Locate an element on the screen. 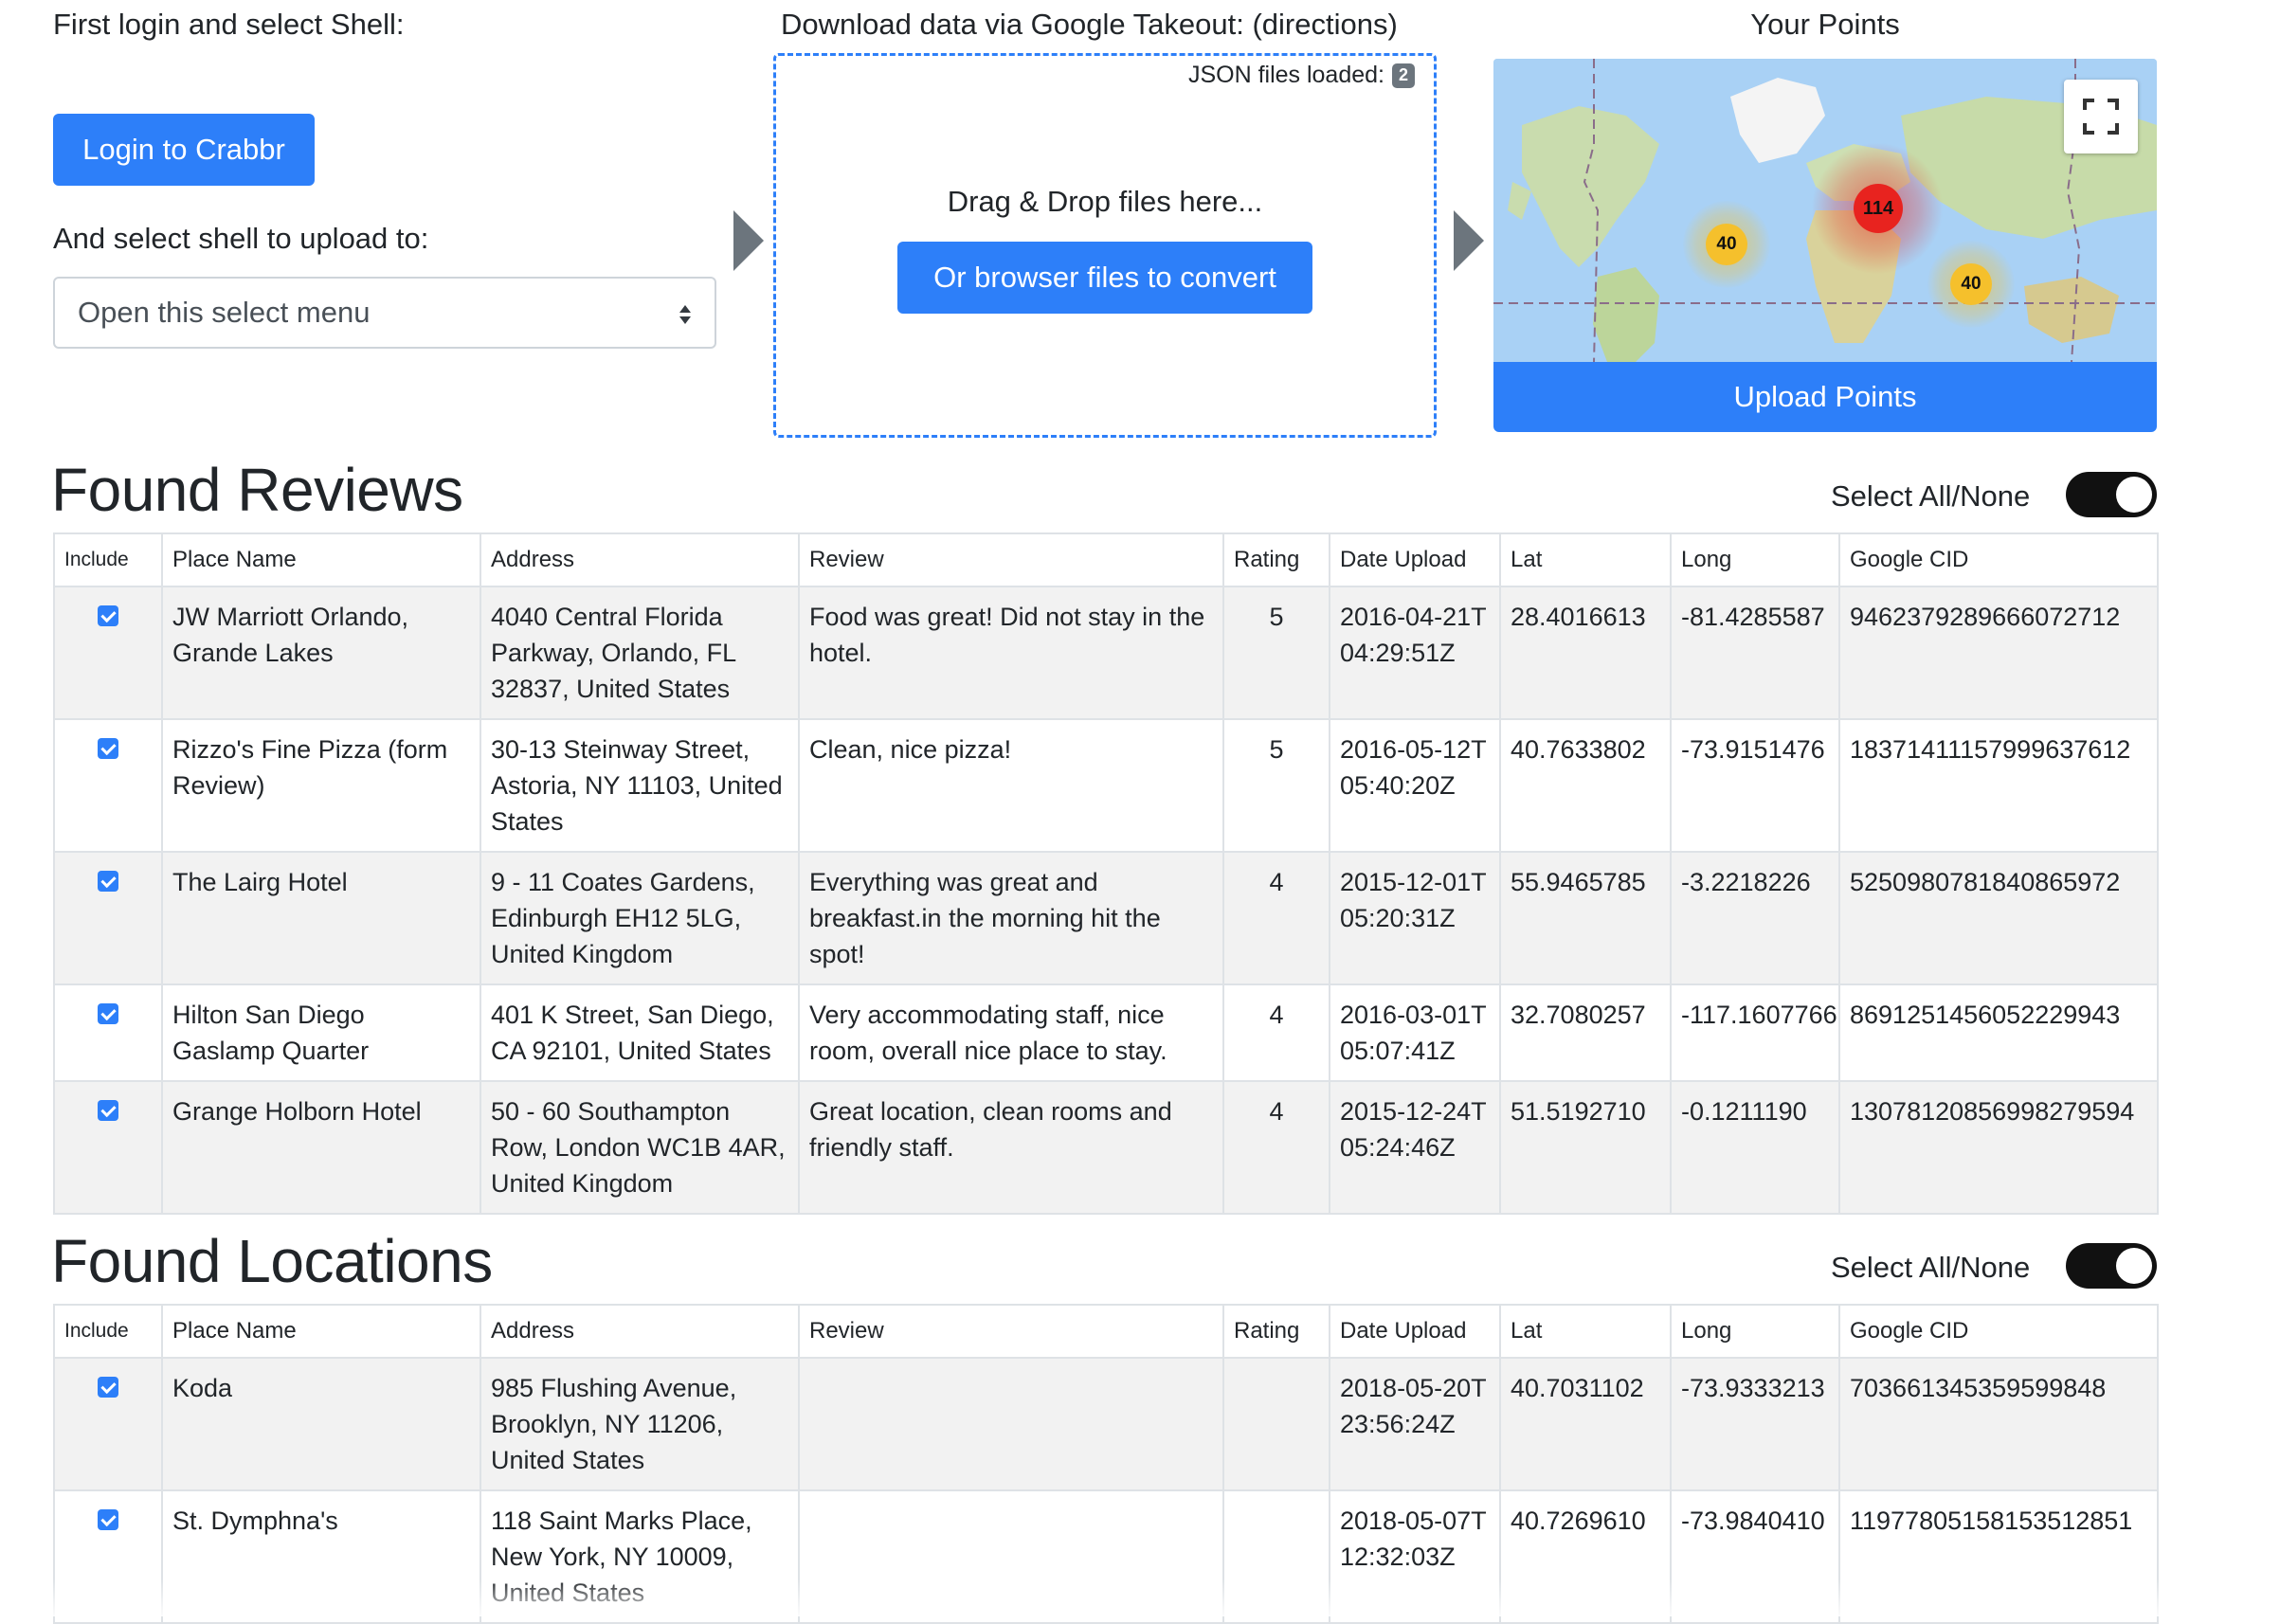 The height and width of the screenshot is (1624, 2280). cell-date-upload: 2015-12-24T05:24:46Z is located at coordinates (1415, 1147).